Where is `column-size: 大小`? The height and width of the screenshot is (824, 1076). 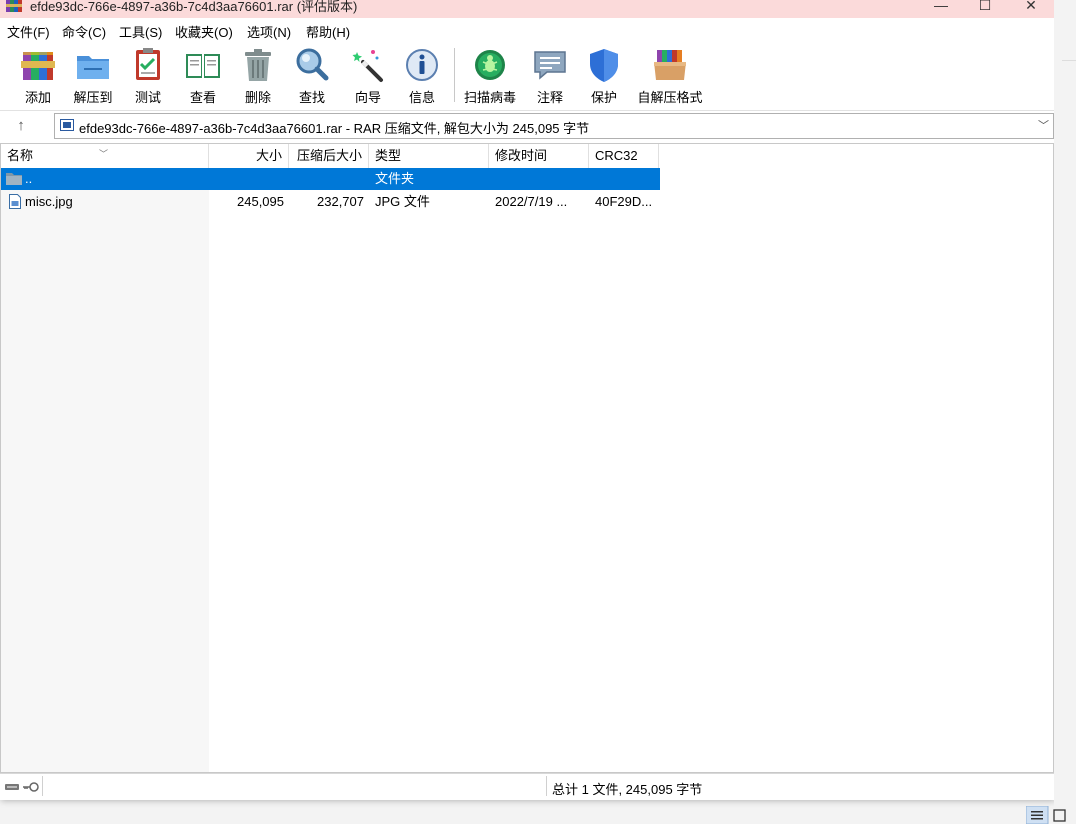 column-size: 大小 is located at coordinates (249, 156).